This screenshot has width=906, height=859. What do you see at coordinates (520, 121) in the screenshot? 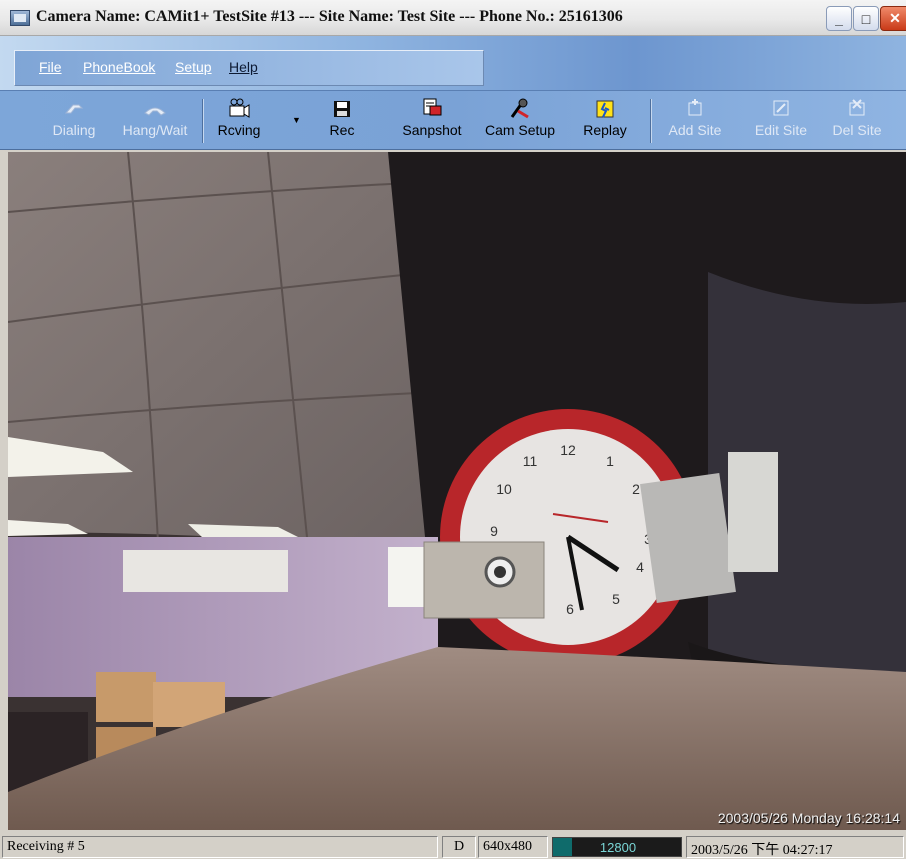
I see `cam-setup-button: Cam Setup` at bounding box center [520, 121].